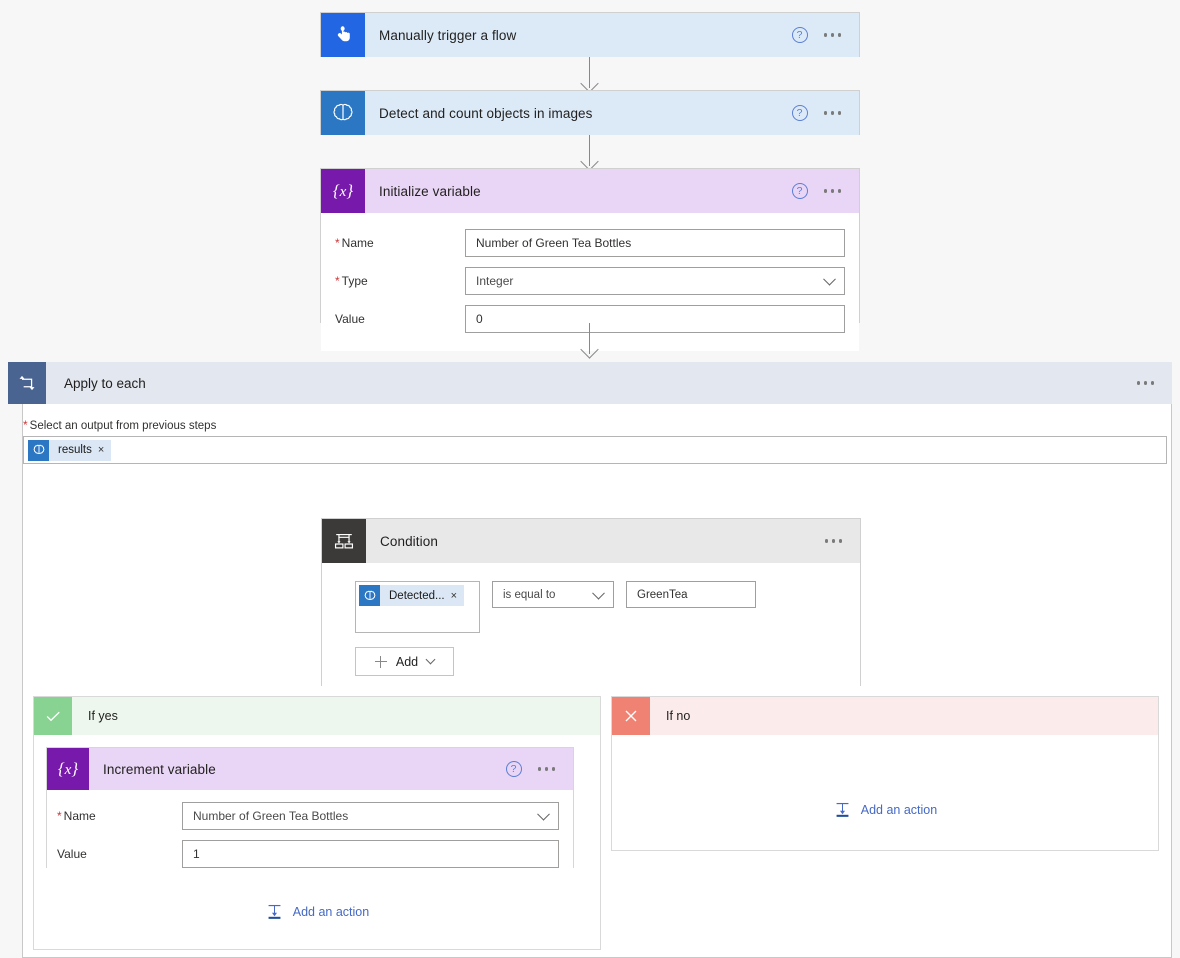 The height and width of the screenshot is (958, 1180). What do you see at coordinates (343, 35) in the screenshot?
I see `tap-hand-icon` at bounding box center [343, 35].